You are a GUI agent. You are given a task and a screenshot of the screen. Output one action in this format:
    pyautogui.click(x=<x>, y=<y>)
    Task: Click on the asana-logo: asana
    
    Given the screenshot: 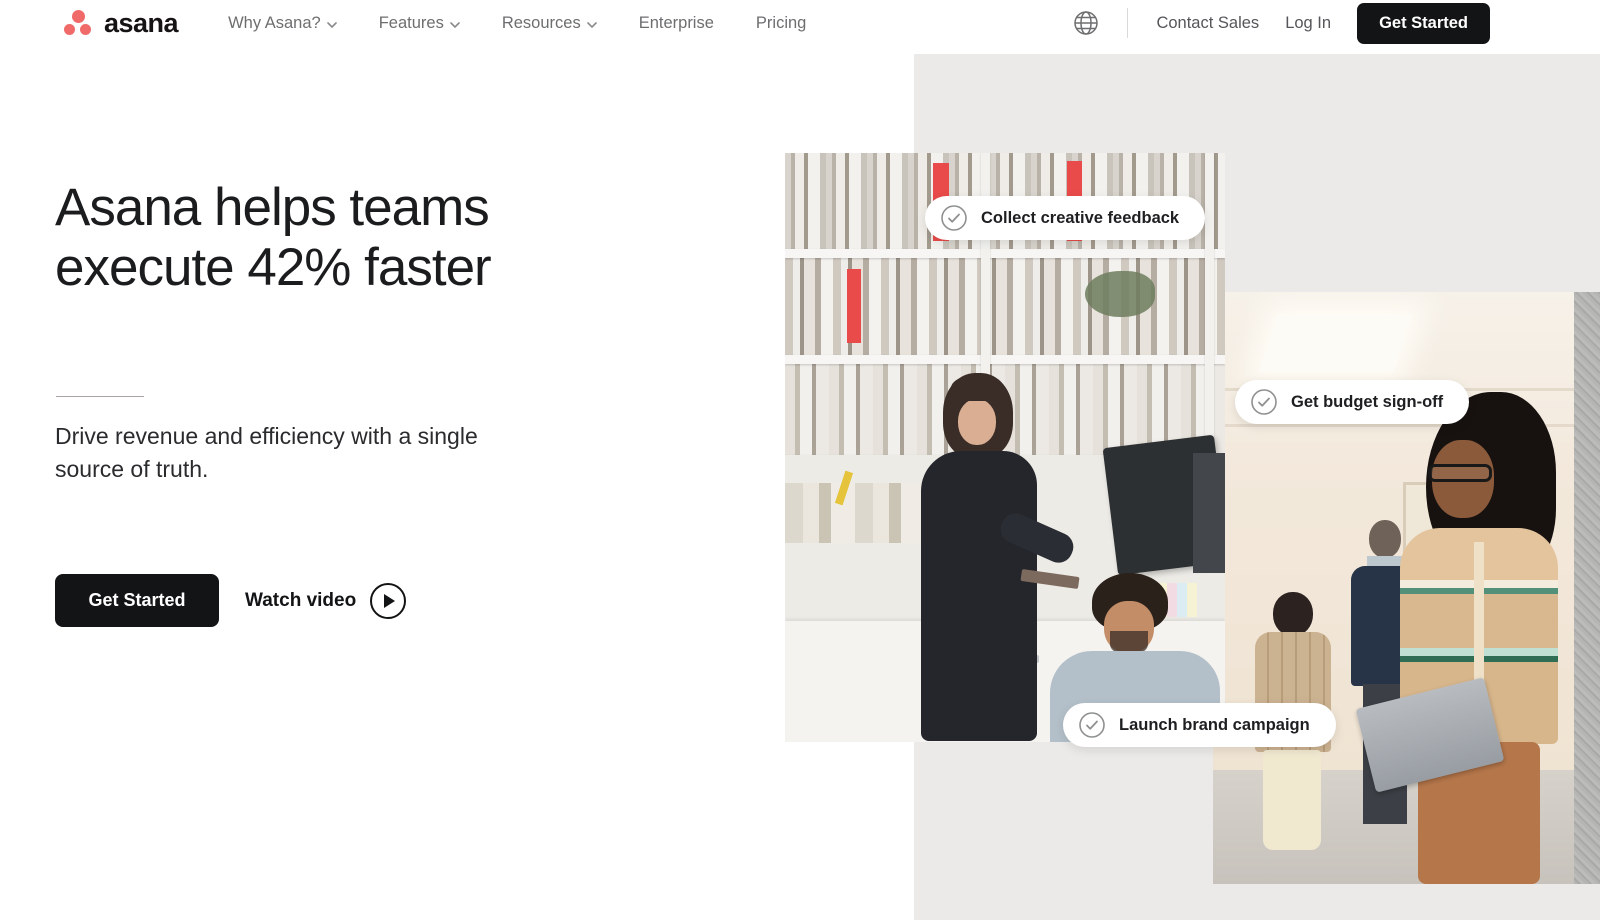 What is the action you would take?
    pyautogui.click(x=121, y=22)
    